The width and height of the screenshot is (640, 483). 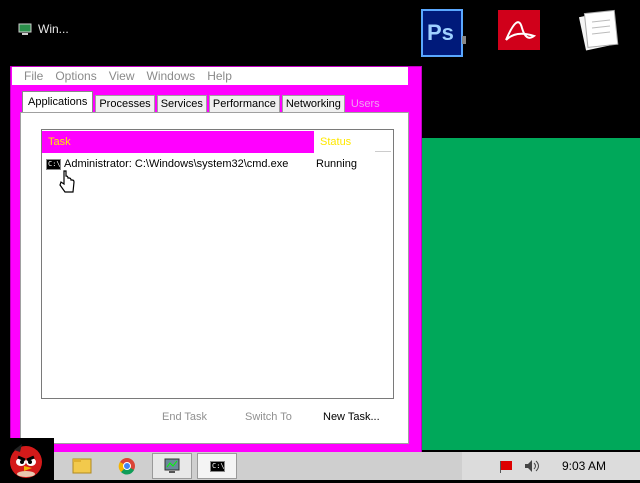 What do you see at coordinates (127, 466) in the screenshot?
I see `chrome-icon` at bounding box center [127, 466].